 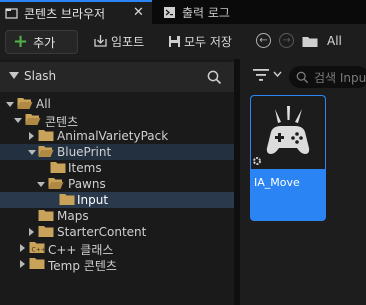 What do you see at coordinates (65, 13) in the screenshot?
I see `tab-content-browser-label: 콘텐츠 브라우저` at bounding box center [65, 13].